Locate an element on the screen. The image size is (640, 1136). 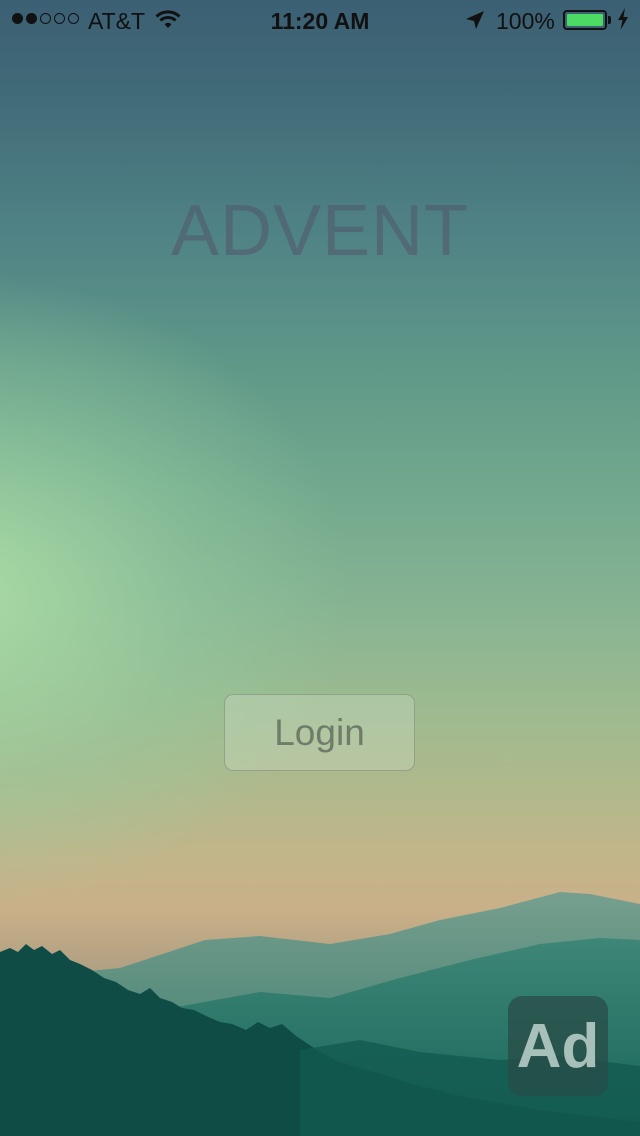
battery-icon is located at coordinates (585, 20).